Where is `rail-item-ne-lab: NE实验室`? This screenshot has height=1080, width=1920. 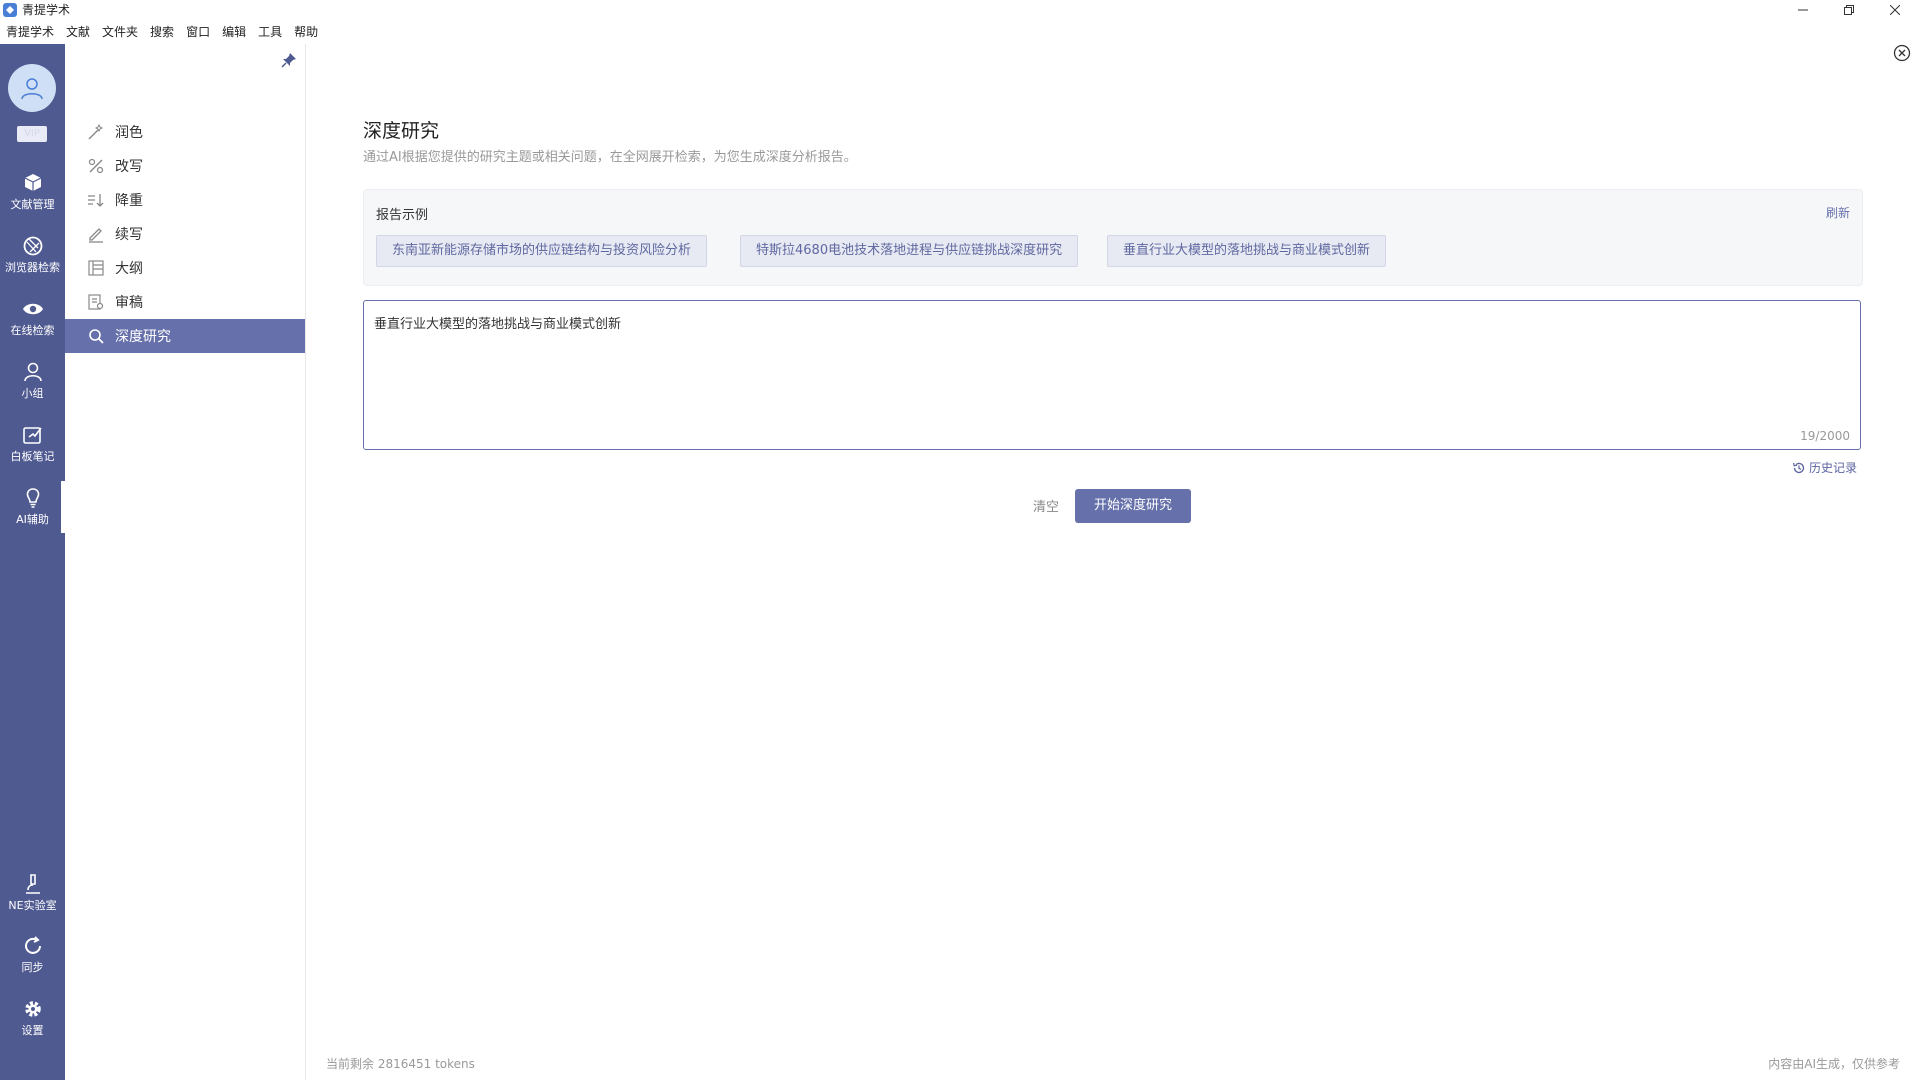 rail-item-ne-lab: NE实验室 is located at coordinates (32, 892).